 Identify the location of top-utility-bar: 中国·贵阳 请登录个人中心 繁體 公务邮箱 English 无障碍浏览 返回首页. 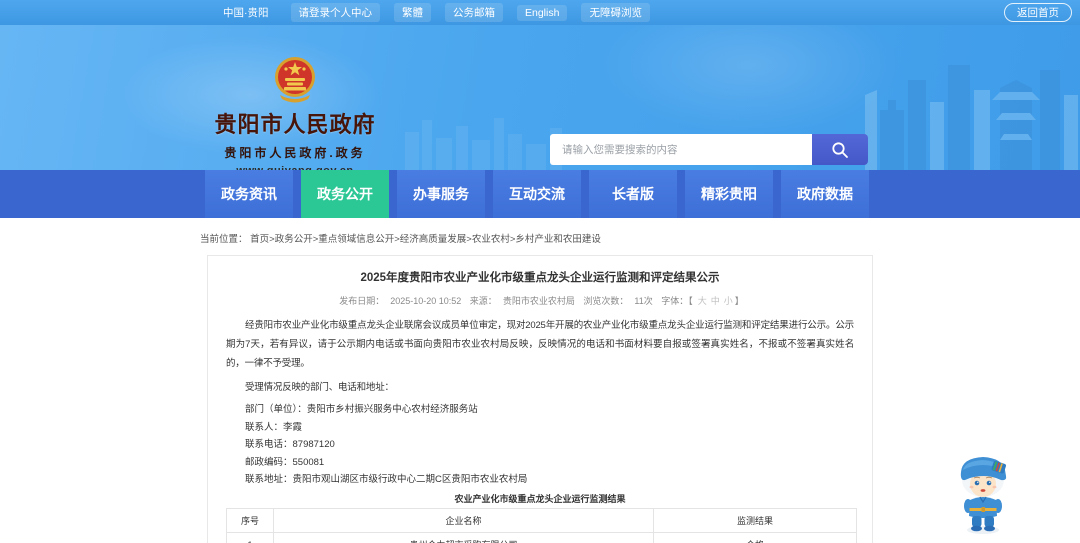
(540, 12).